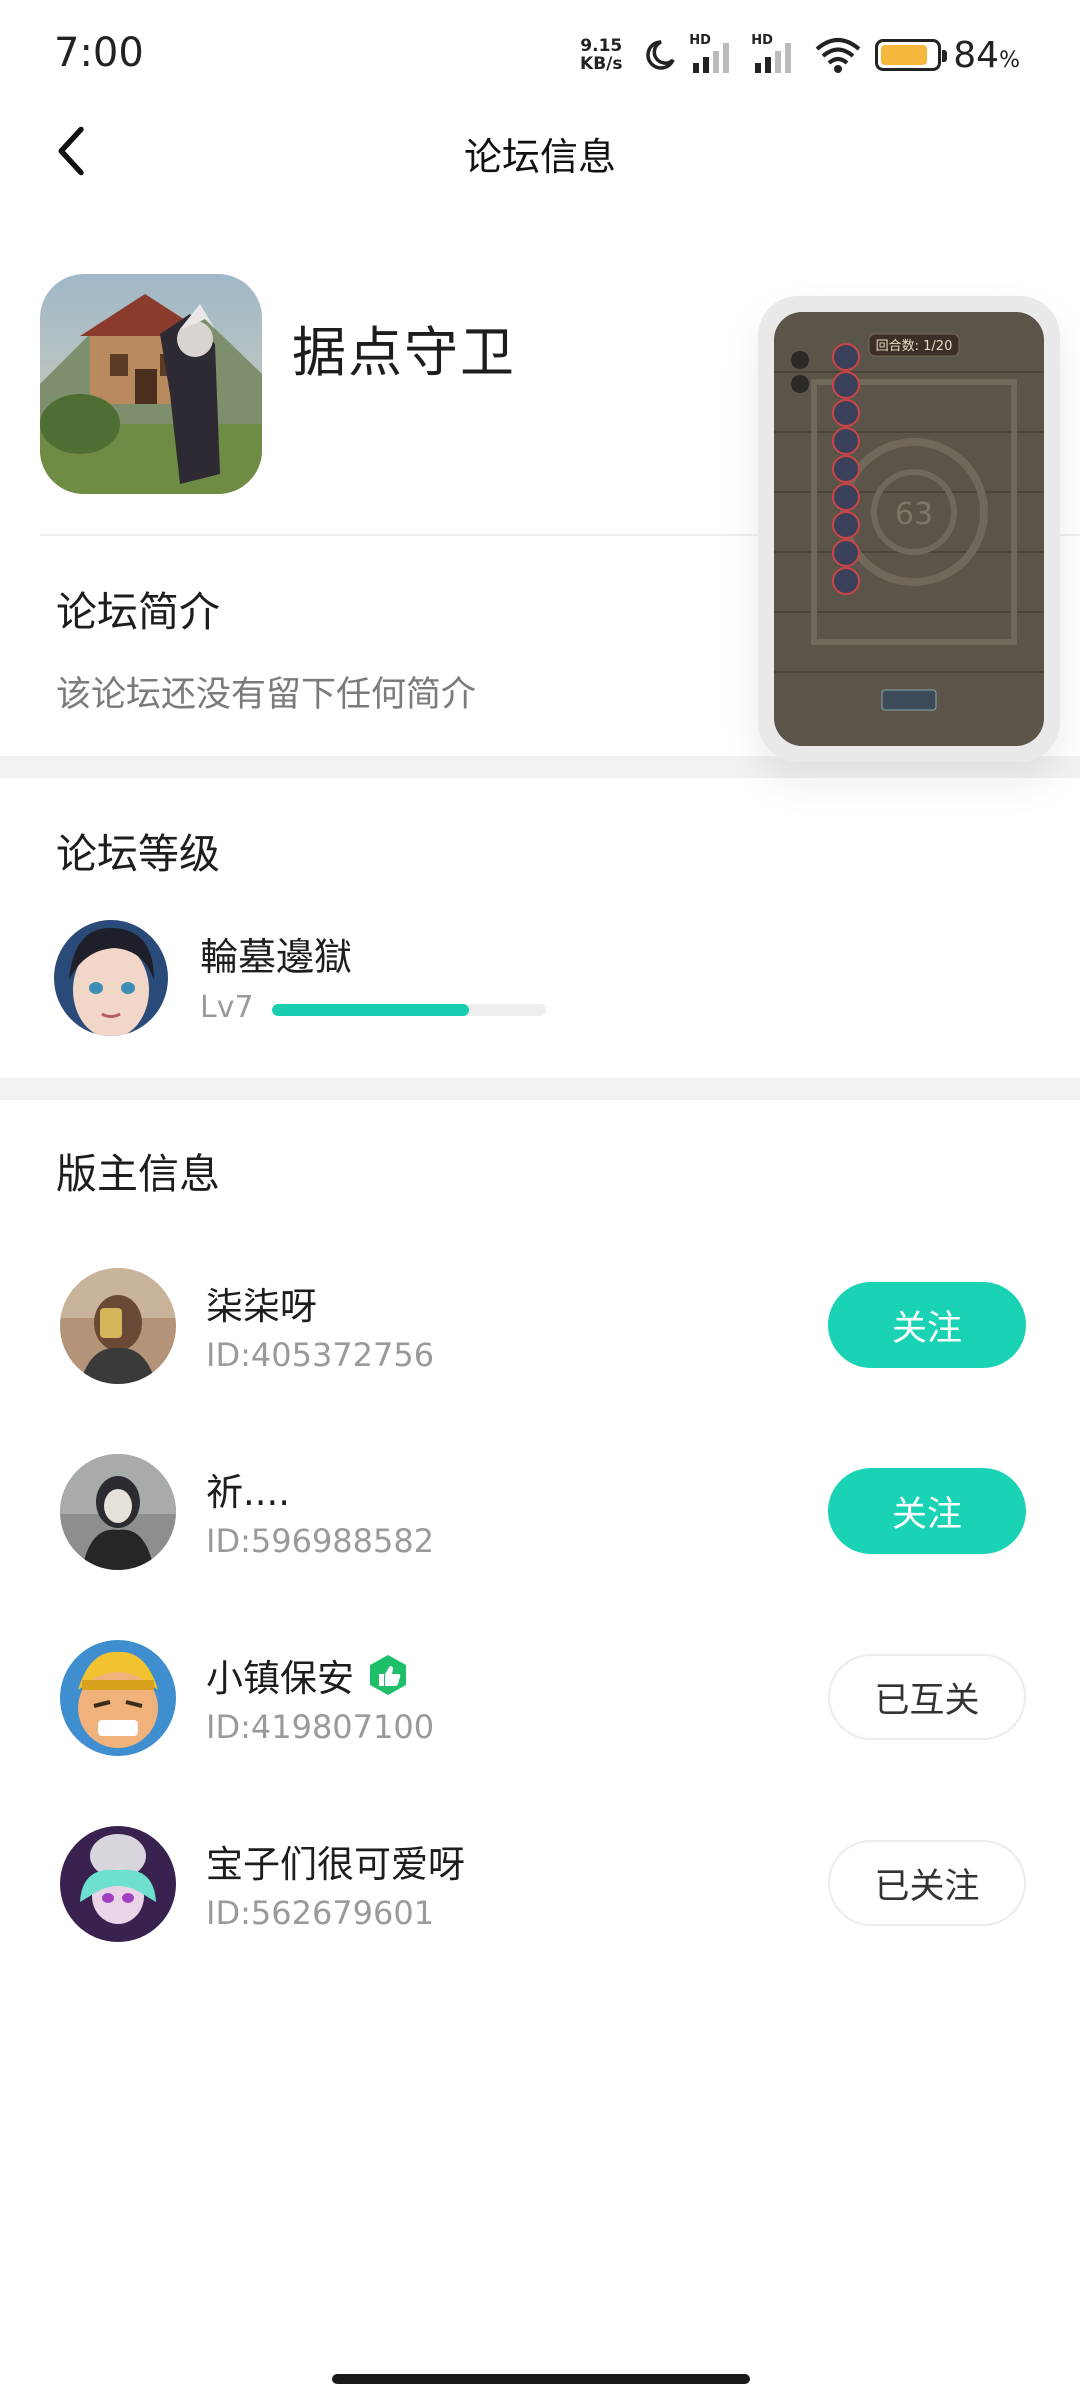 The height and width of the screenshot is (2400, 1080). What do you see at coordinates (660, 55) in the screenshot?
I see `moon-icon` at bounding box center [660, 55].